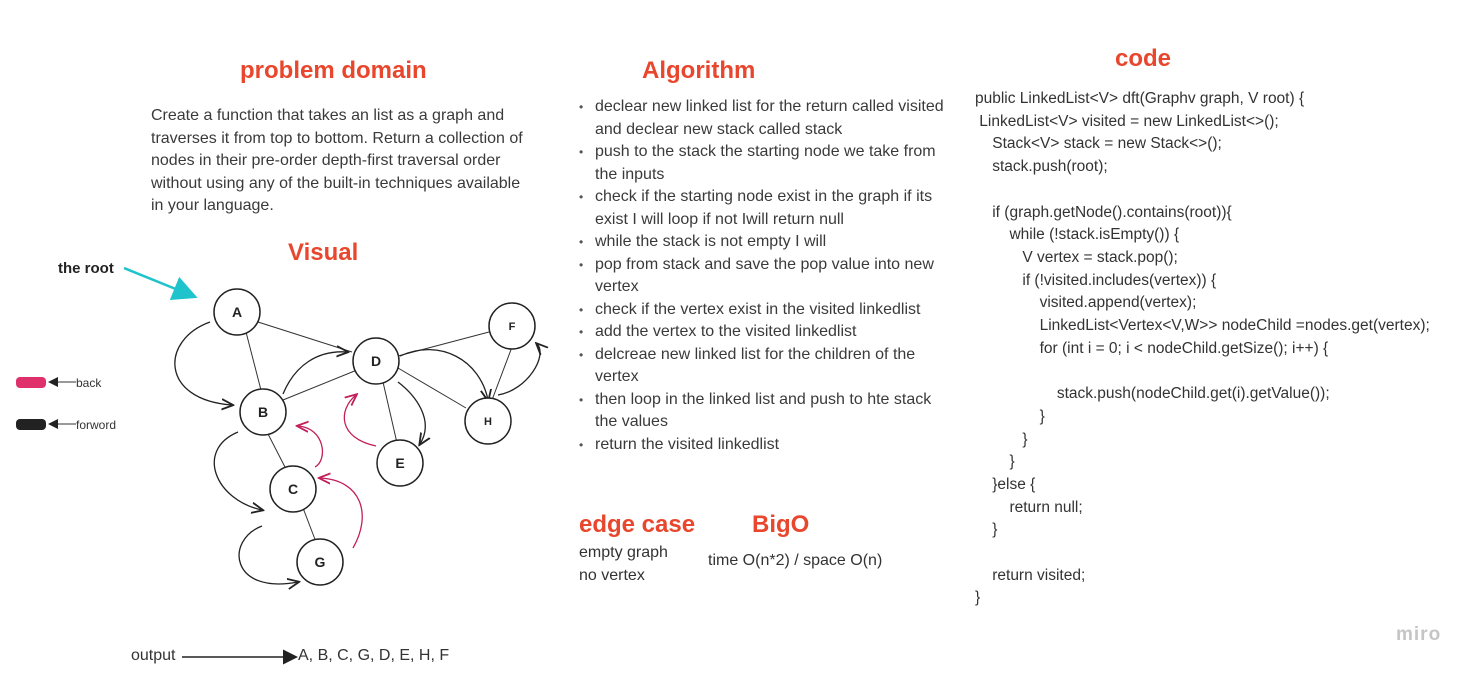  What do you see at coordinates (160, 283) in the screenshot?
I see `root-pointer-arrow` at bounding box center [160, 283].